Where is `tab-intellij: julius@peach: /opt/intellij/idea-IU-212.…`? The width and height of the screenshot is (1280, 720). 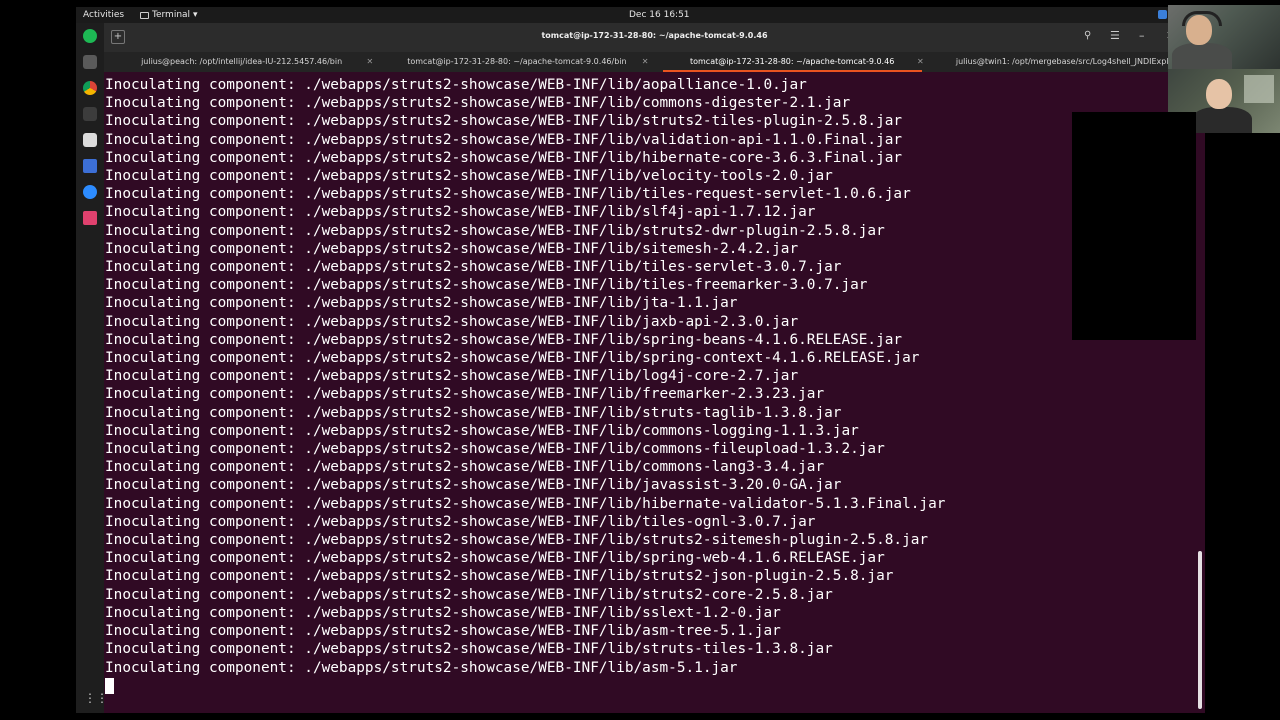
tab-intellij: julius@peach: /opt/intellij/idea-IU-212.… is located at coordinates (241, 62).